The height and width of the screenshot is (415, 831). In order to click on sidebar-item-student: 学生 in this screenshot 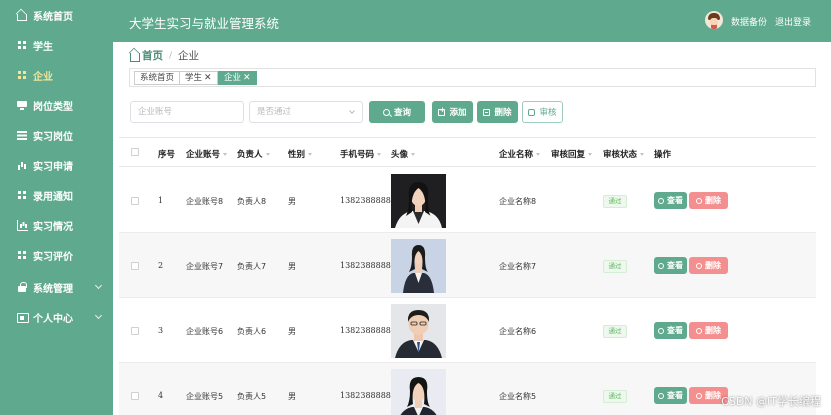, I will do `click(56, 45)`.